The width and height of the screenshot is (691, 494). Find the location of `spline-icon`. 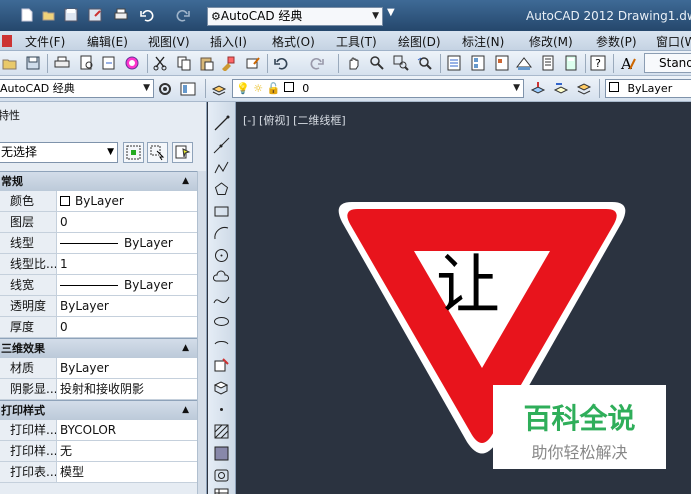

spline-icon is located at coordinates (221, 299).